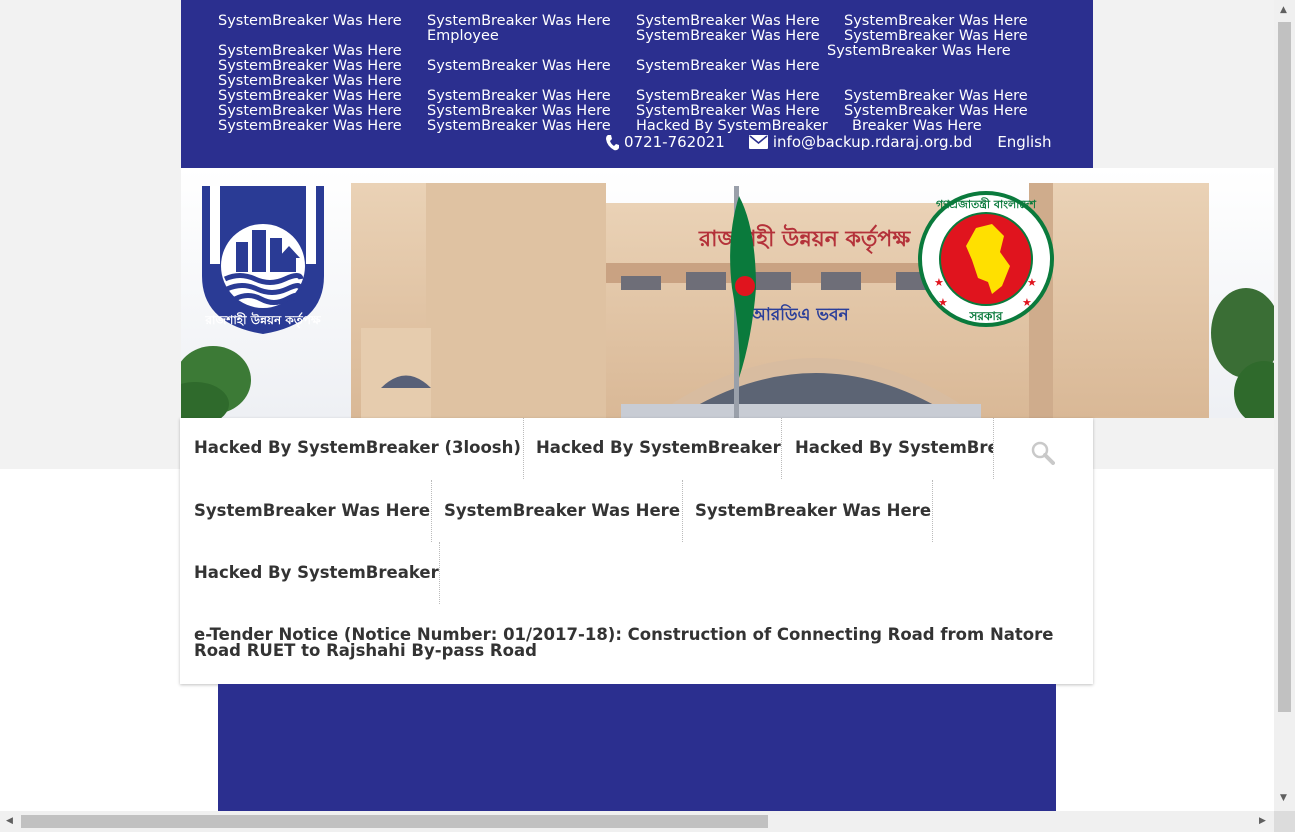  I want to click on building-subsign: আরডিএ ভবন, so click(800, 314).